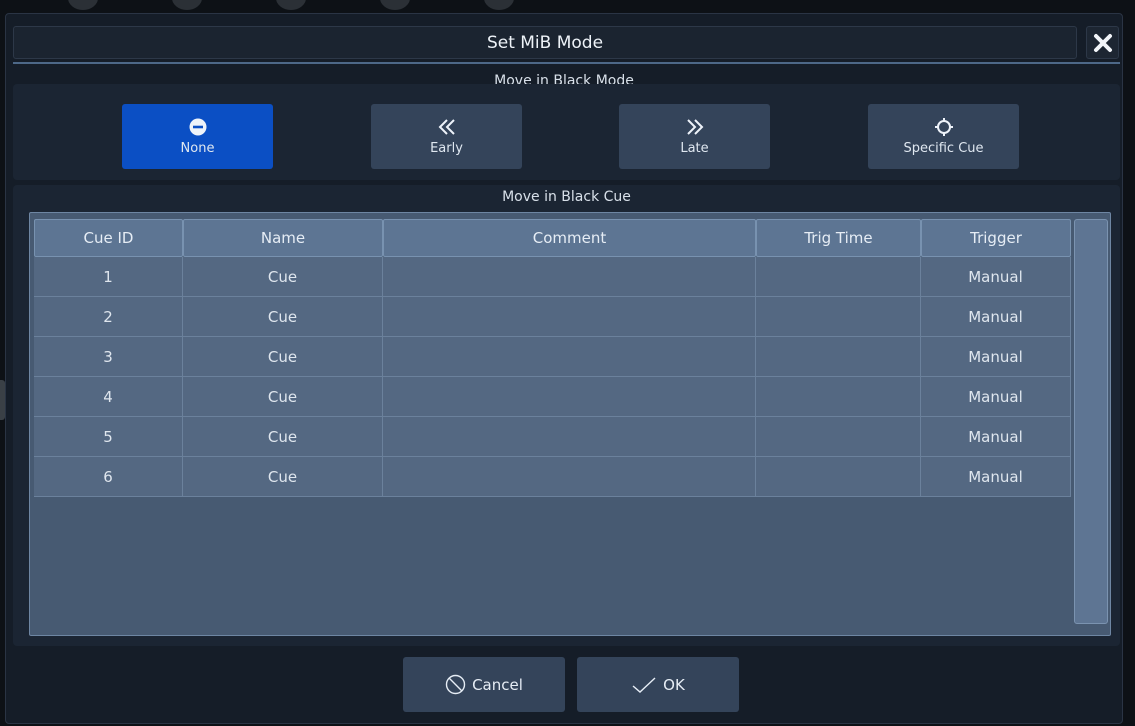  I want to click on close-button, so click(1102, 42).